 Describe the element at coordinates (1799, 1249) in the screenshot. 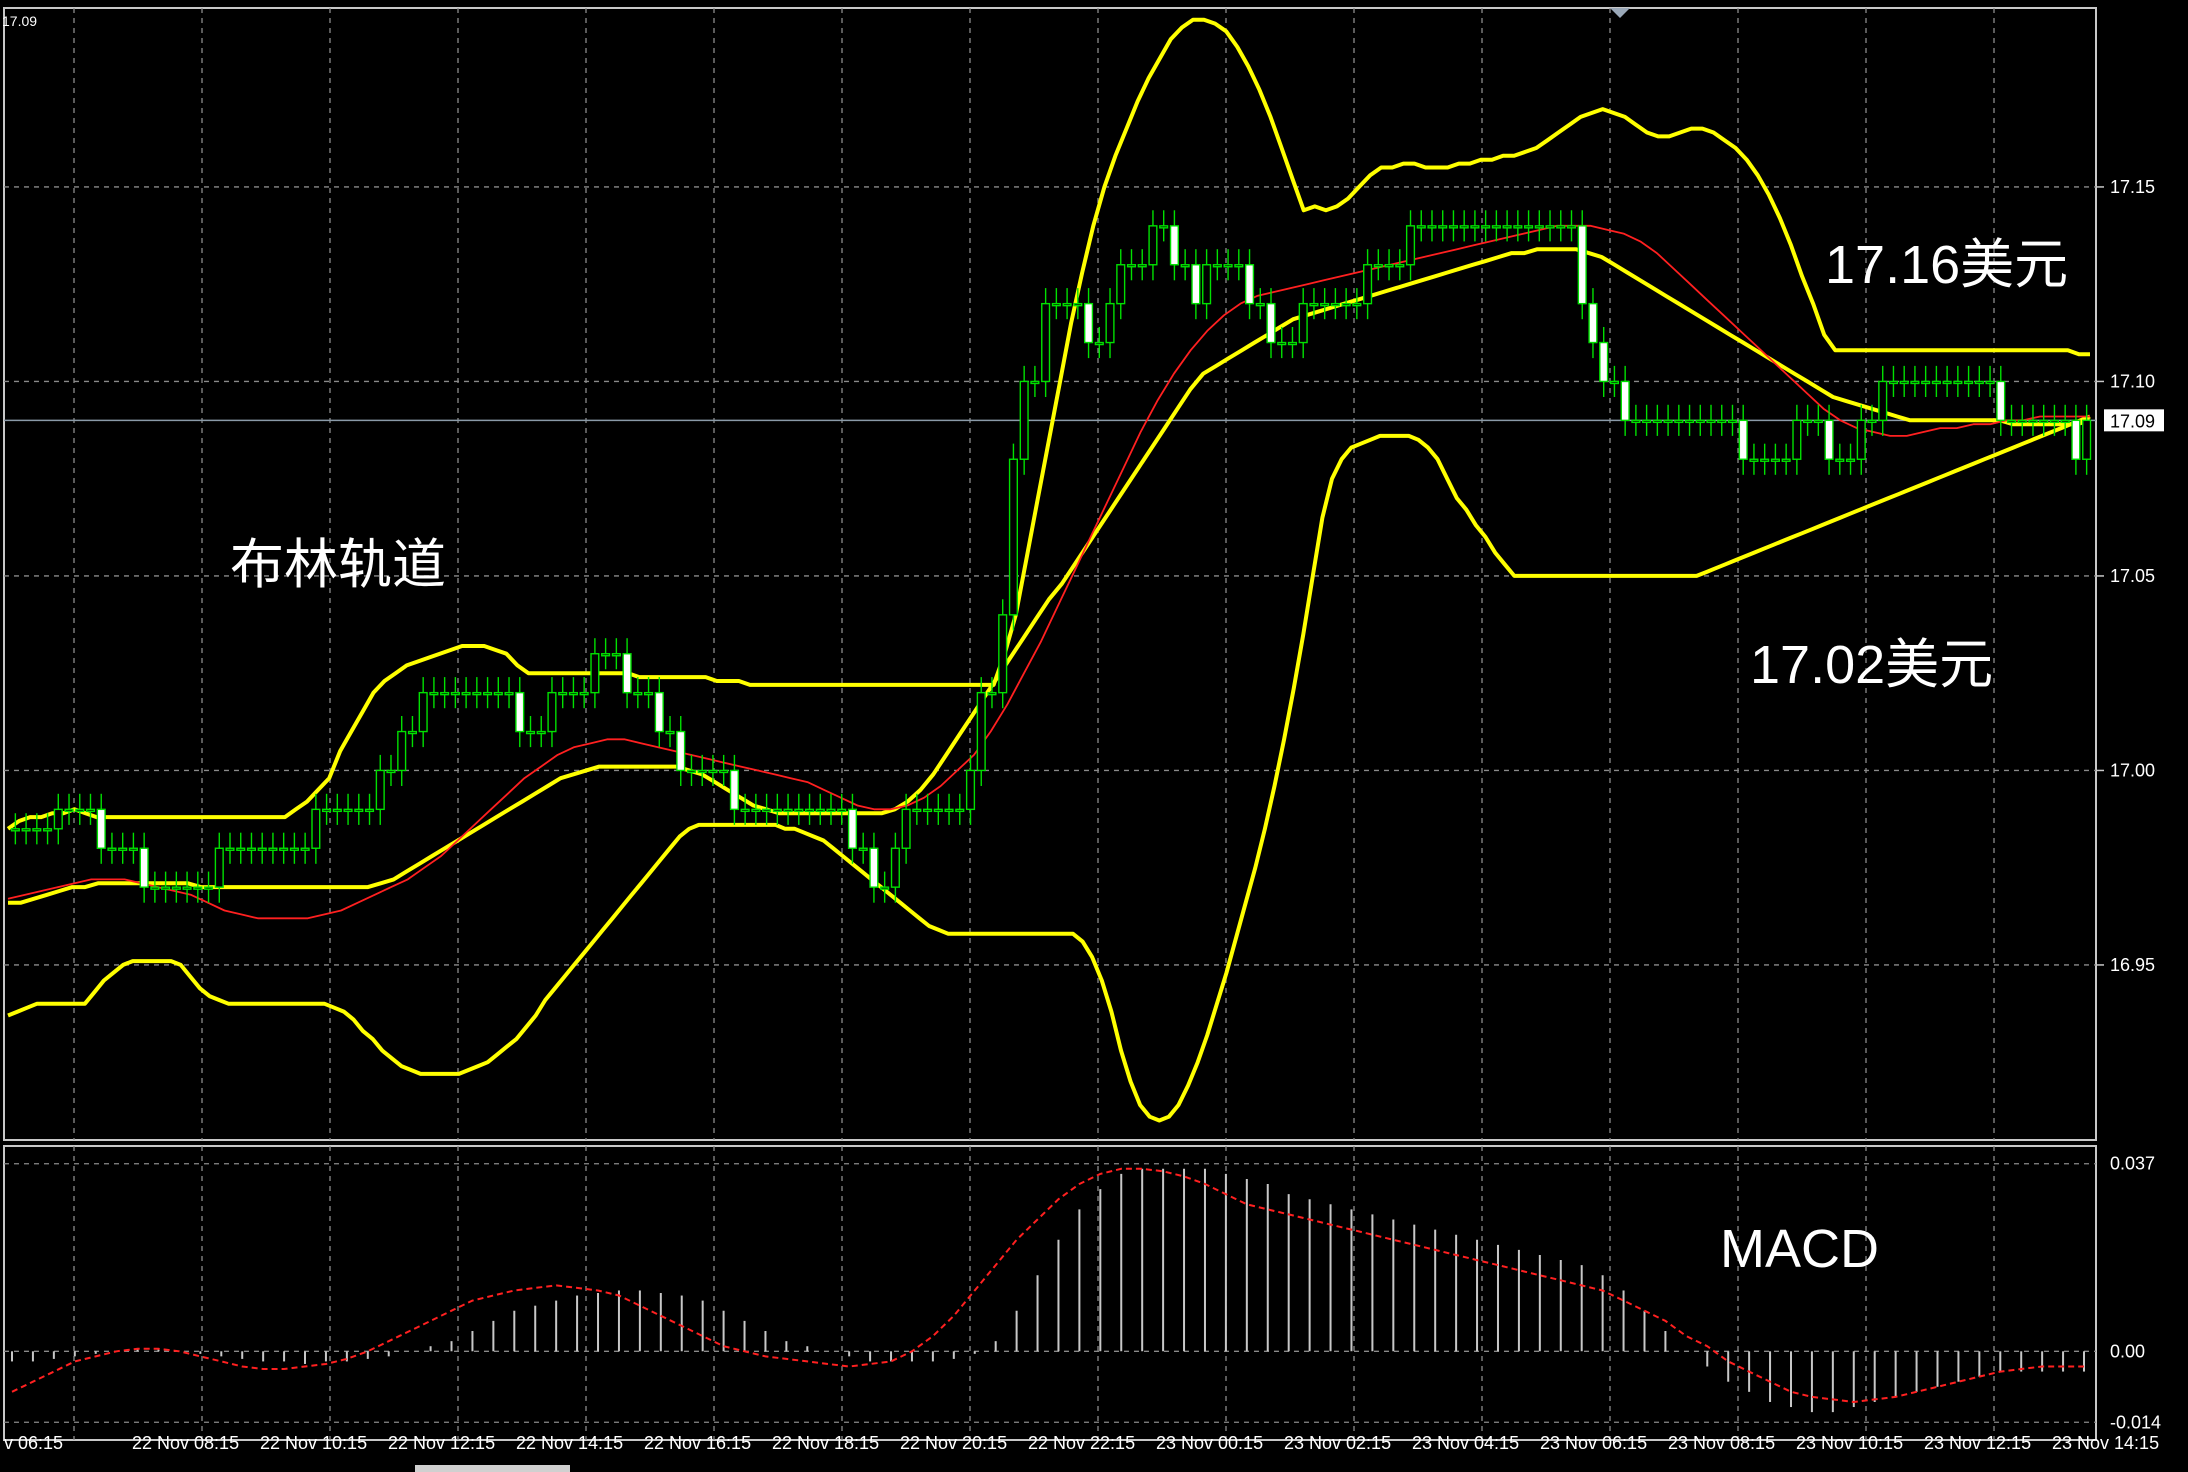

I see `macd-annotation: MACD` at that location.